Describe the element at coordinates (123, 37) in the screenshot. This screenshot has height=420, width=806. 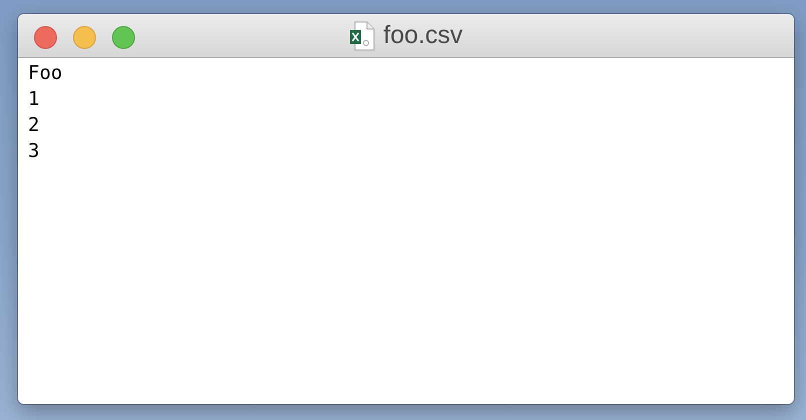
I see `zoom-button` at that location.